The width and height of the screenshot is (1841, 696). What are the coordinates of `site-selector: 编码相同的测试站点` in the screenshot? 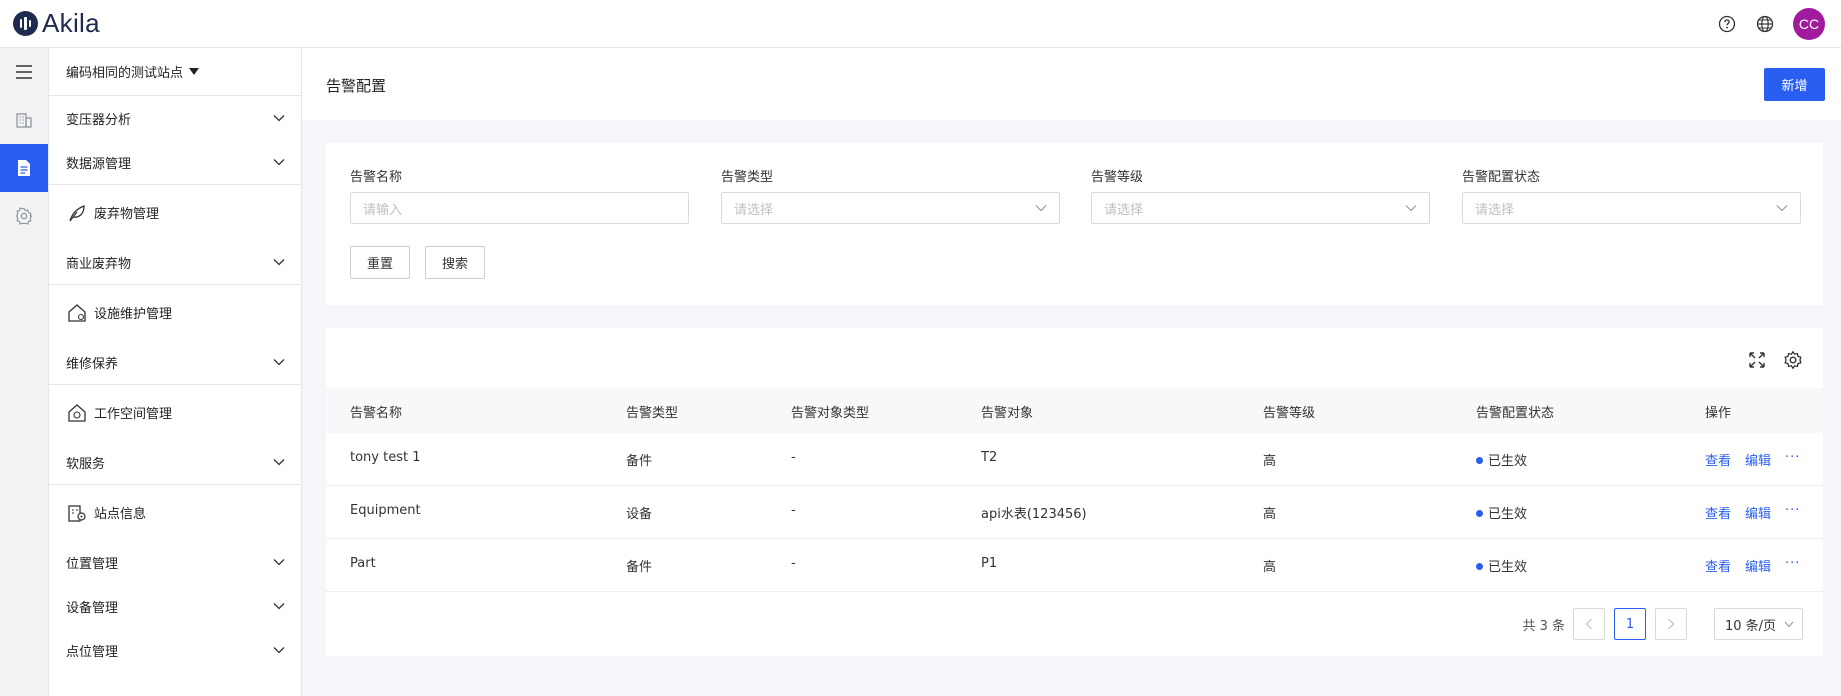 It's located at (175, 72).